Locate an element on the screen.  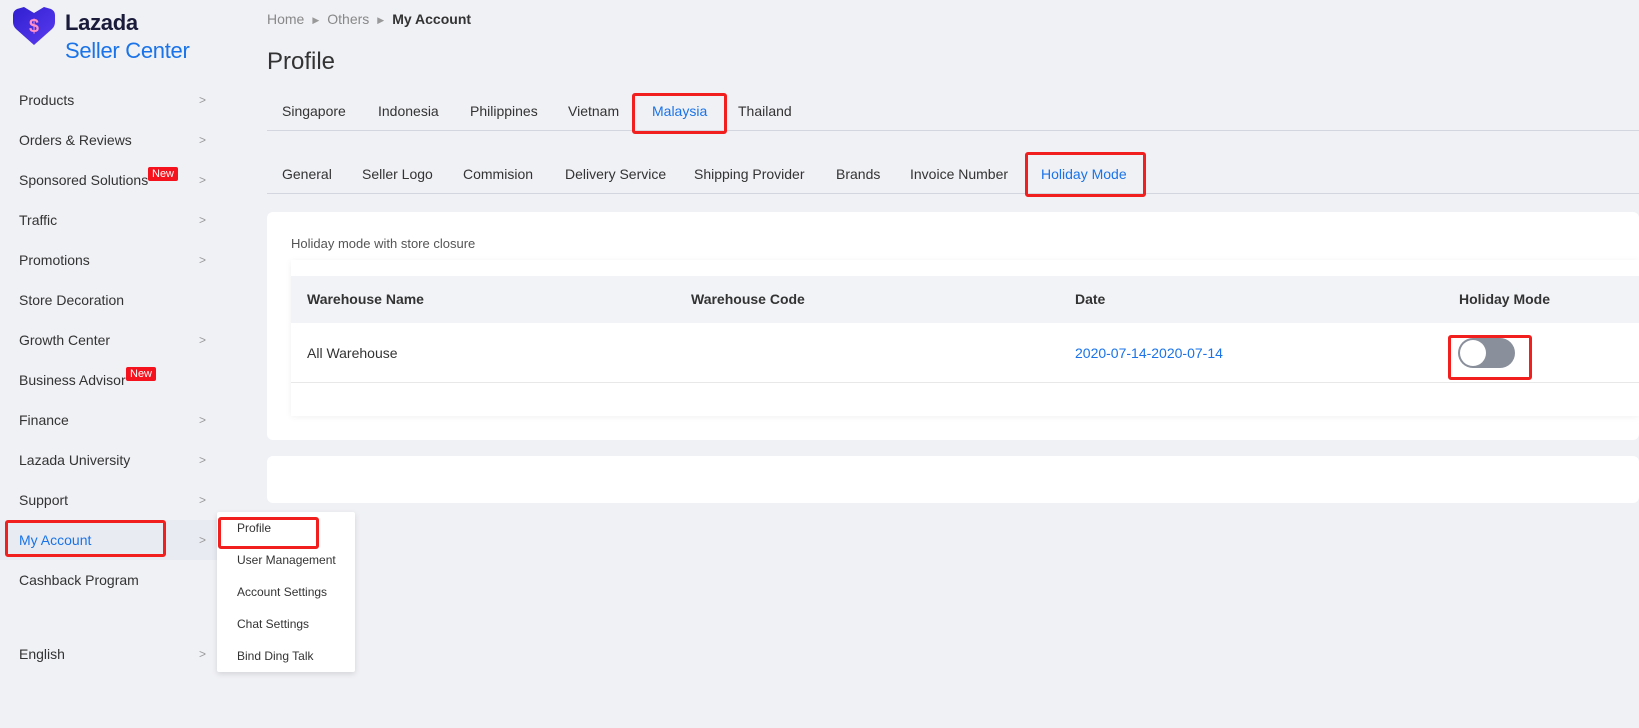
sidebar-item-promotions: Promotions > is located at coordinates (110, 260).